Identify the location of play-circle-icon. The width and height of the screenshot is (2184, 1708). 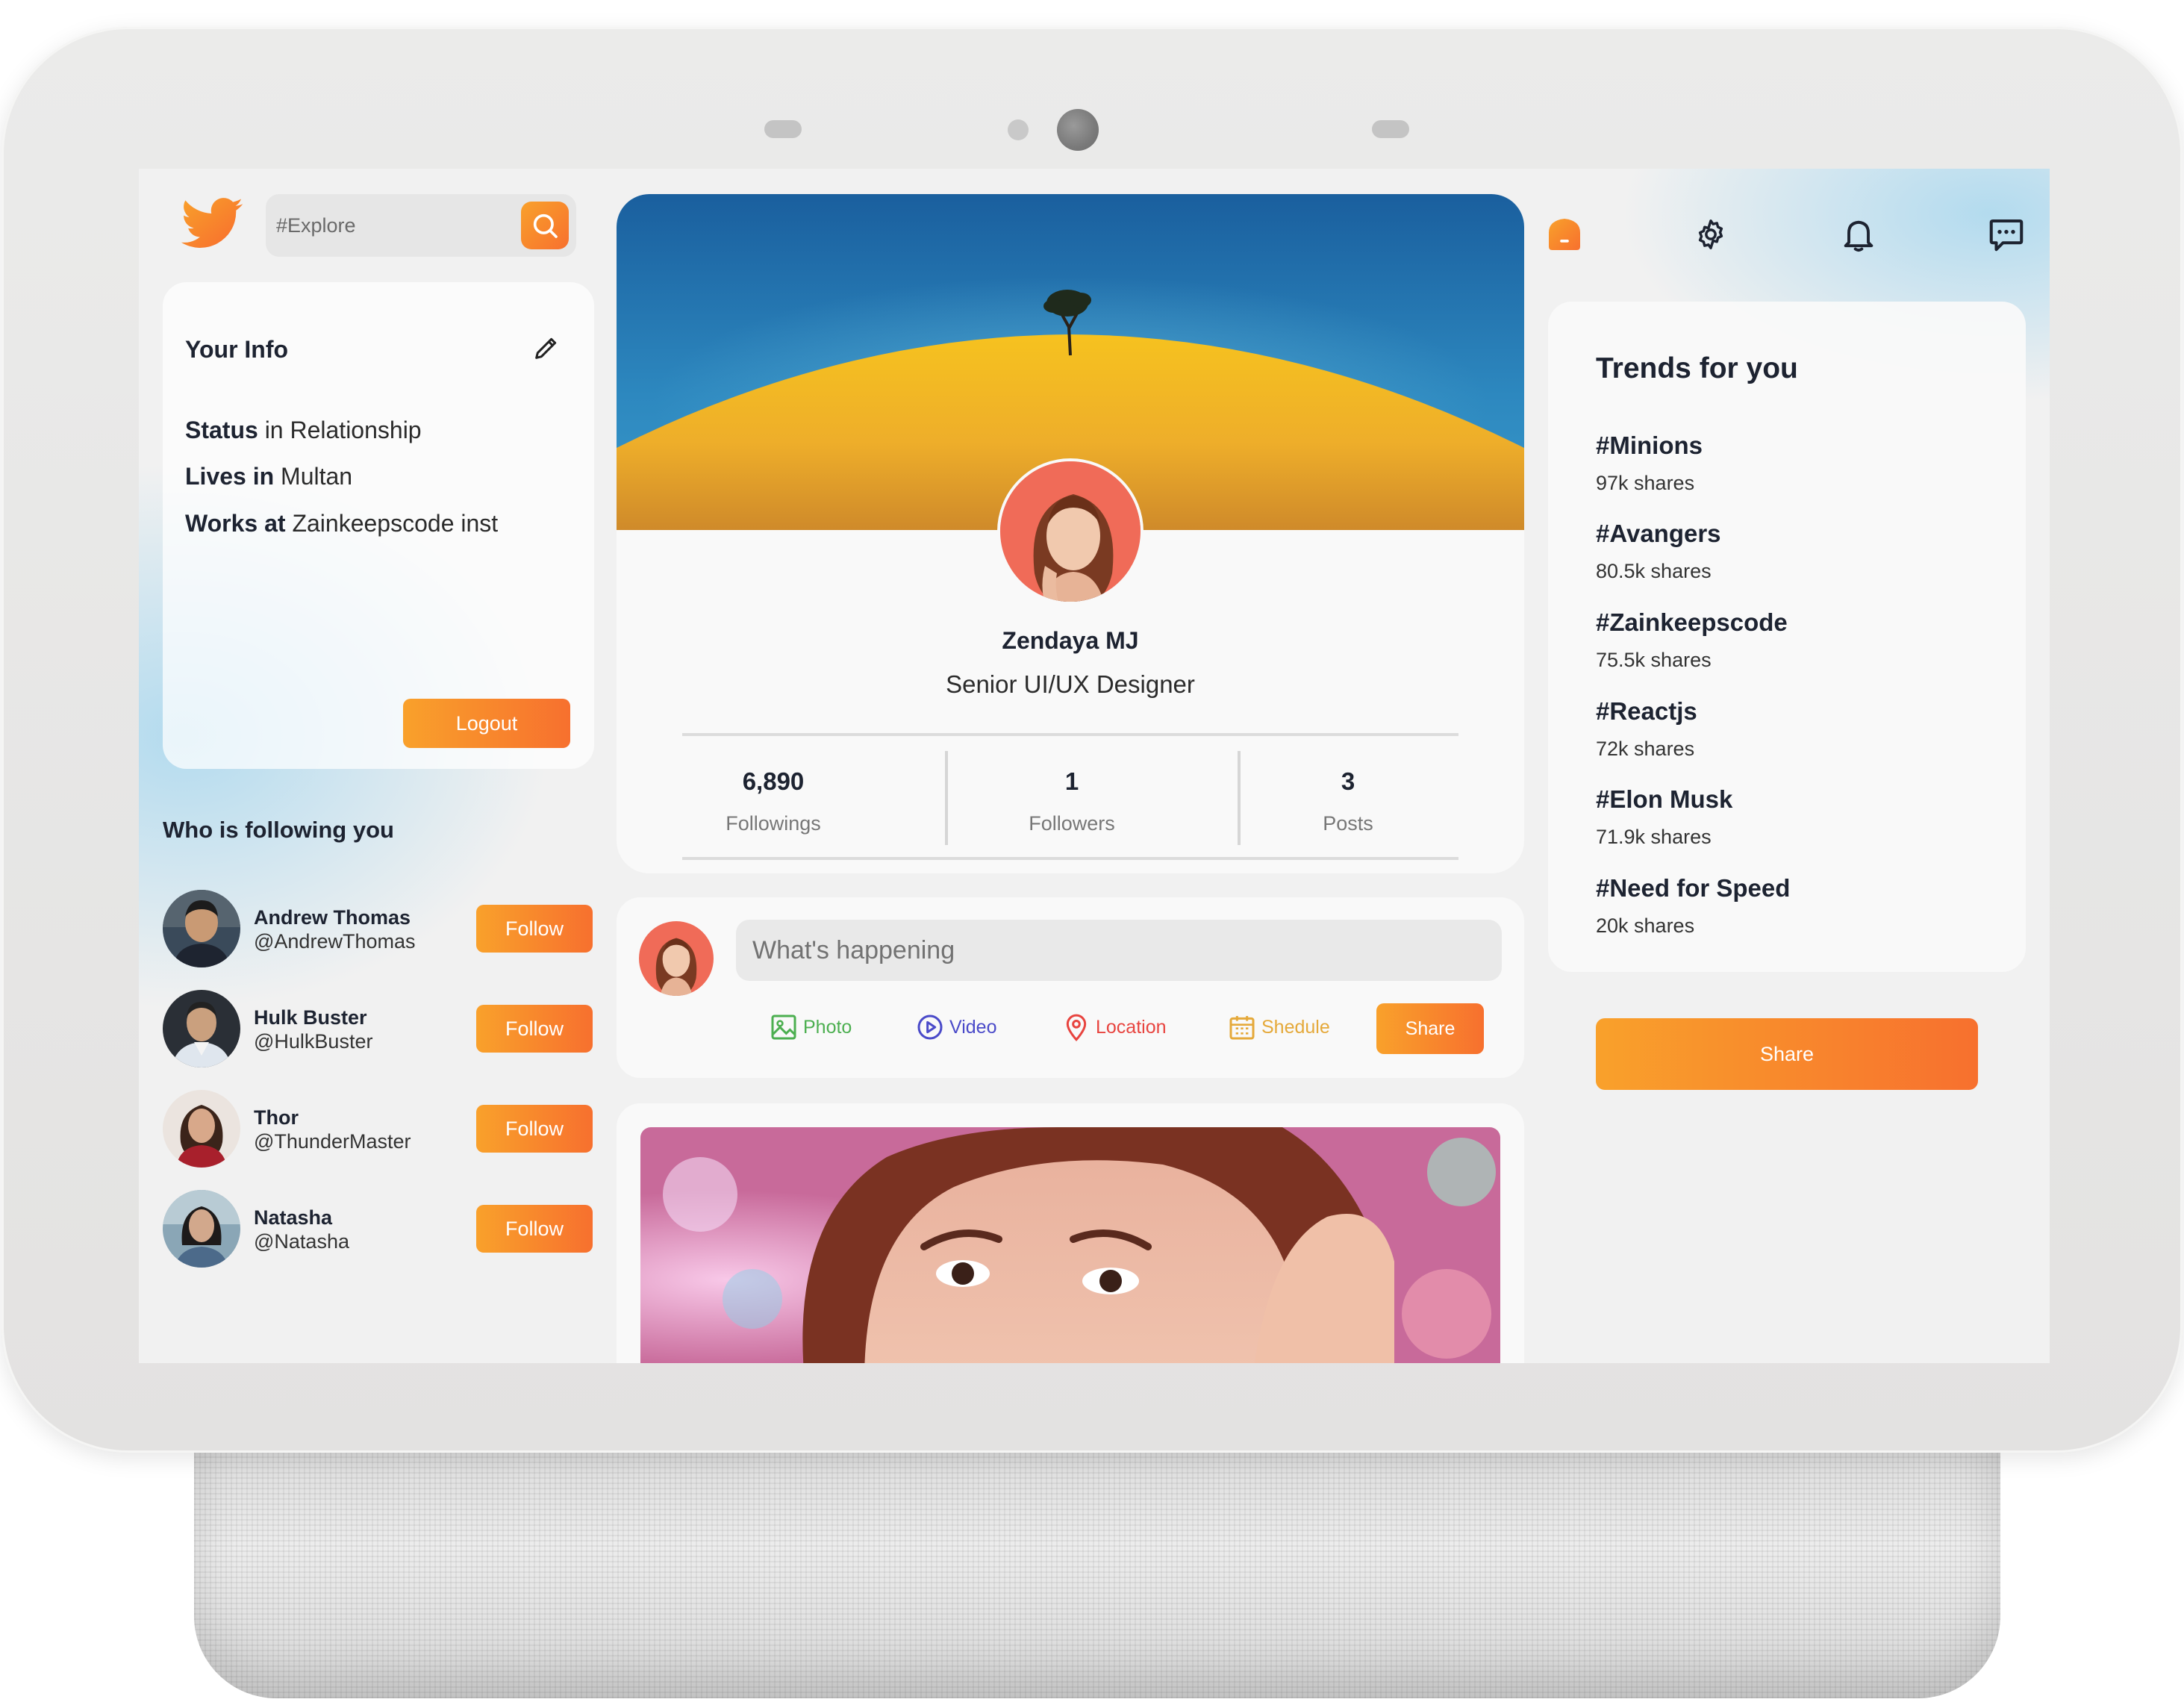
(930, 1027).